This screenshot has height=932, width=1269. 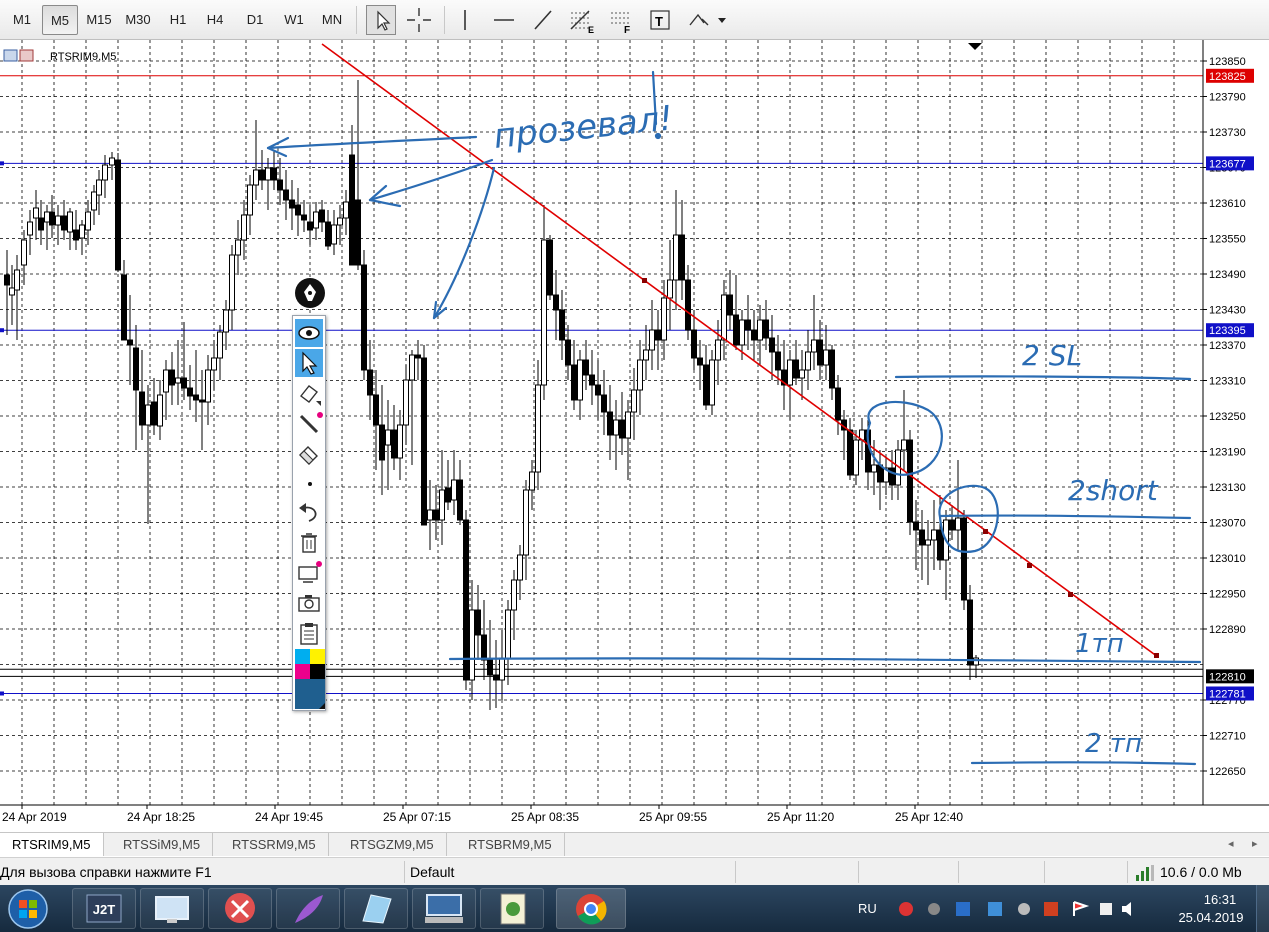 What do you see at coordinates (1227, 311) in the screenshot?
I see `price-label: 123430` at bounding box center [1227, 311].